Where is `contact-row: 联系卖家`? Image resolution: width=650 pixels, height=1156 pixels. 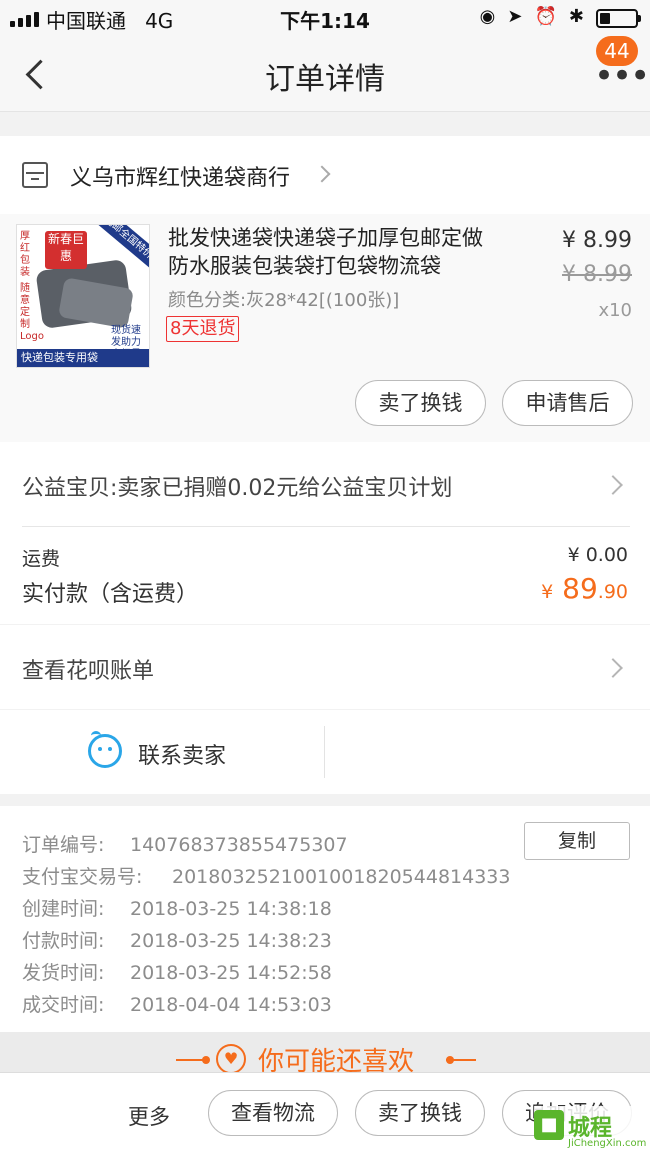
contact-row: 联系卖家 is located at coordinates (325, 752).